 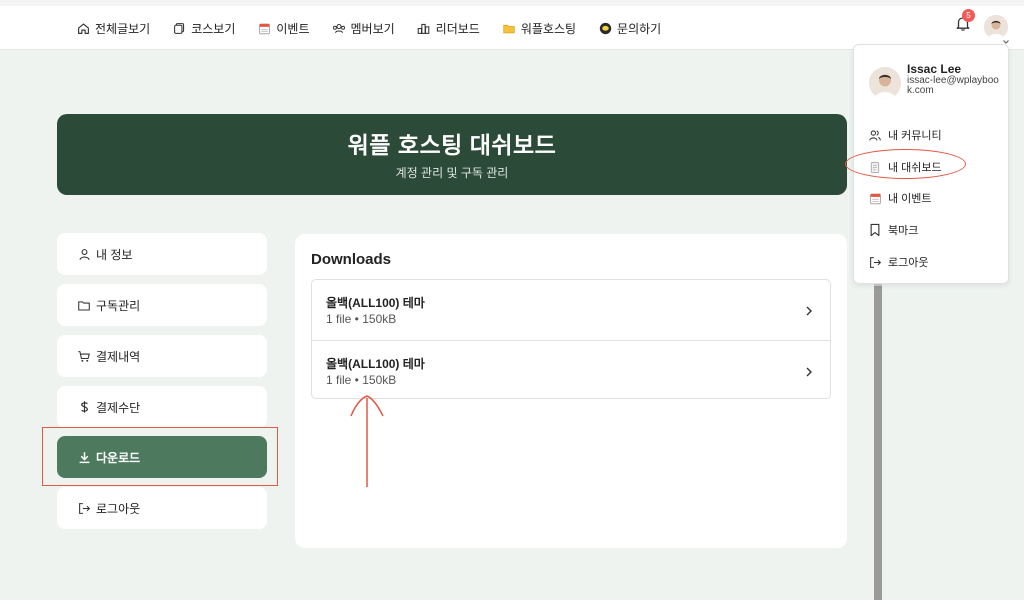 I want to click on menu-item-logout: 로그아웃, so click(x=898, y=262).